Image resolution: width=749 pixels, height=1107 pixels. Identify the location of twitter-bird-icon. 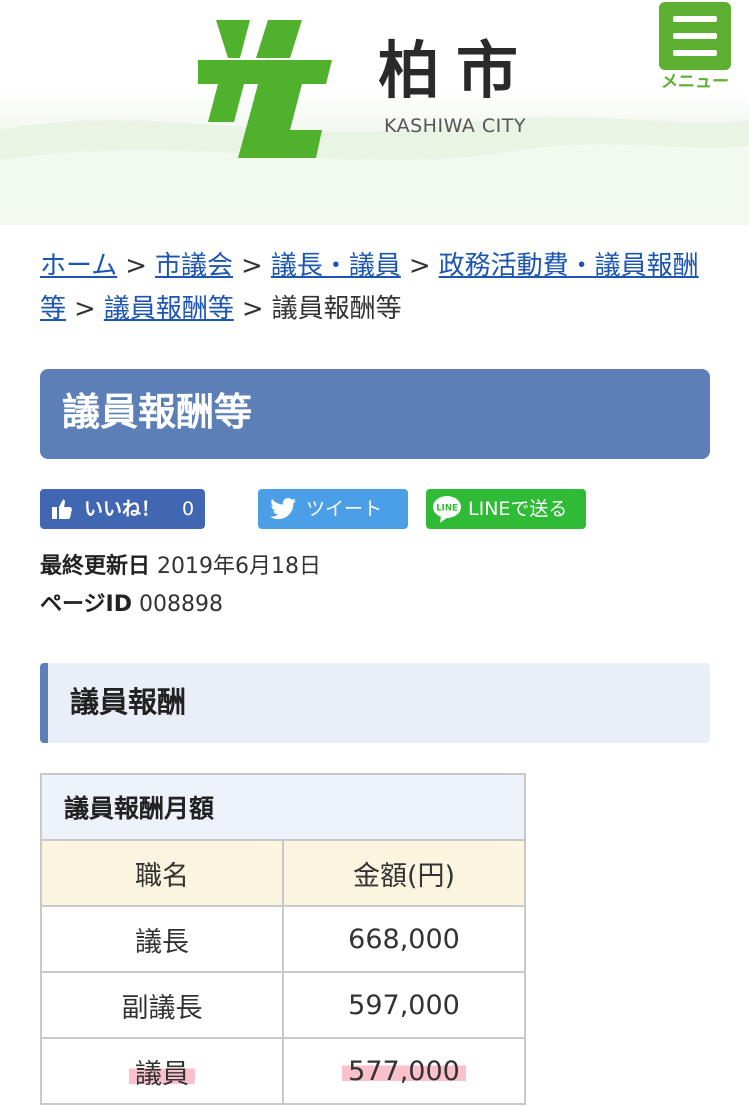
(283, 509).